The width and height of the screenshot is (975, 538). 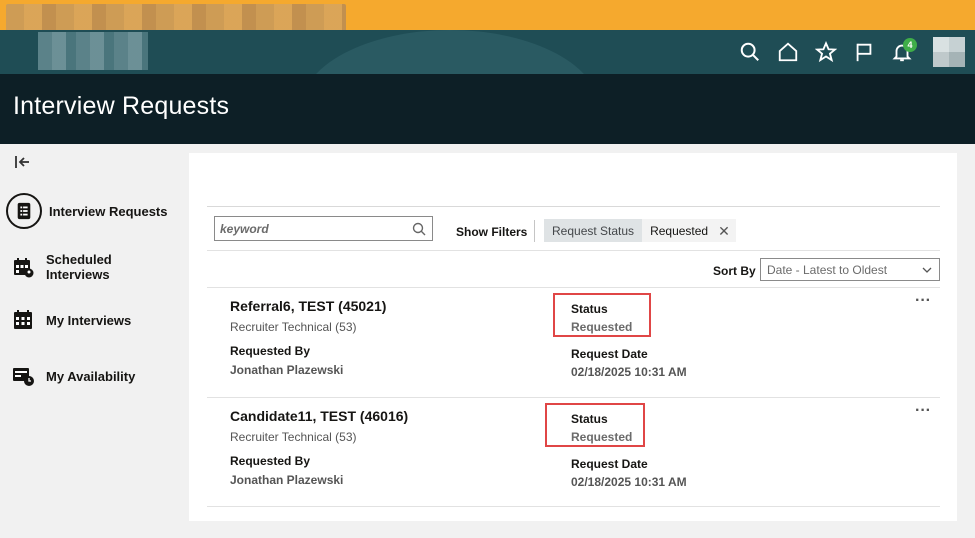 I want to click on checklist-icon, so click(x=24, y=211).